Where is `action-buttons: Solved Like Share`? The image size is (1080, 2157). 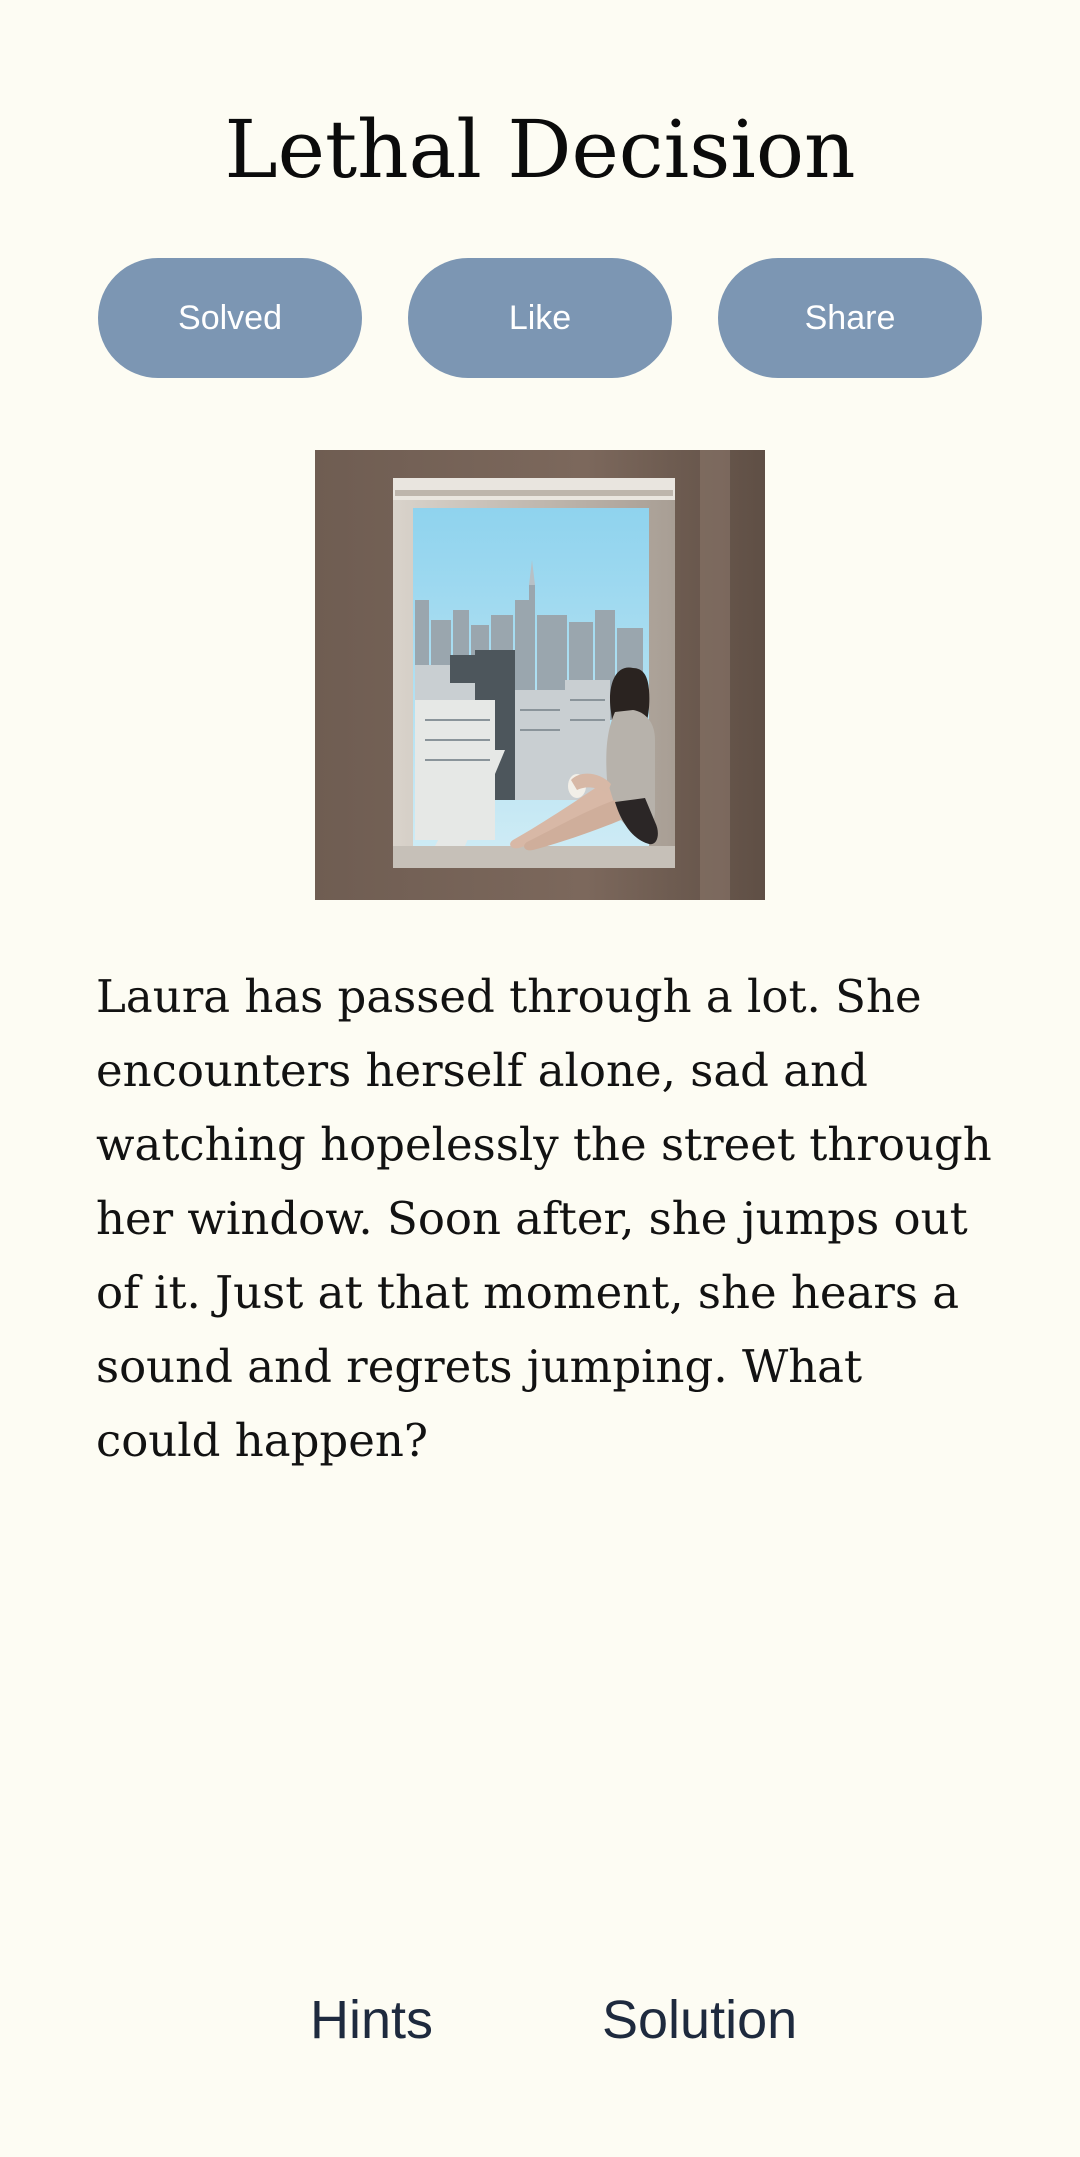
action-buttons: Solved Like Share is located at coordinates (540, 318).